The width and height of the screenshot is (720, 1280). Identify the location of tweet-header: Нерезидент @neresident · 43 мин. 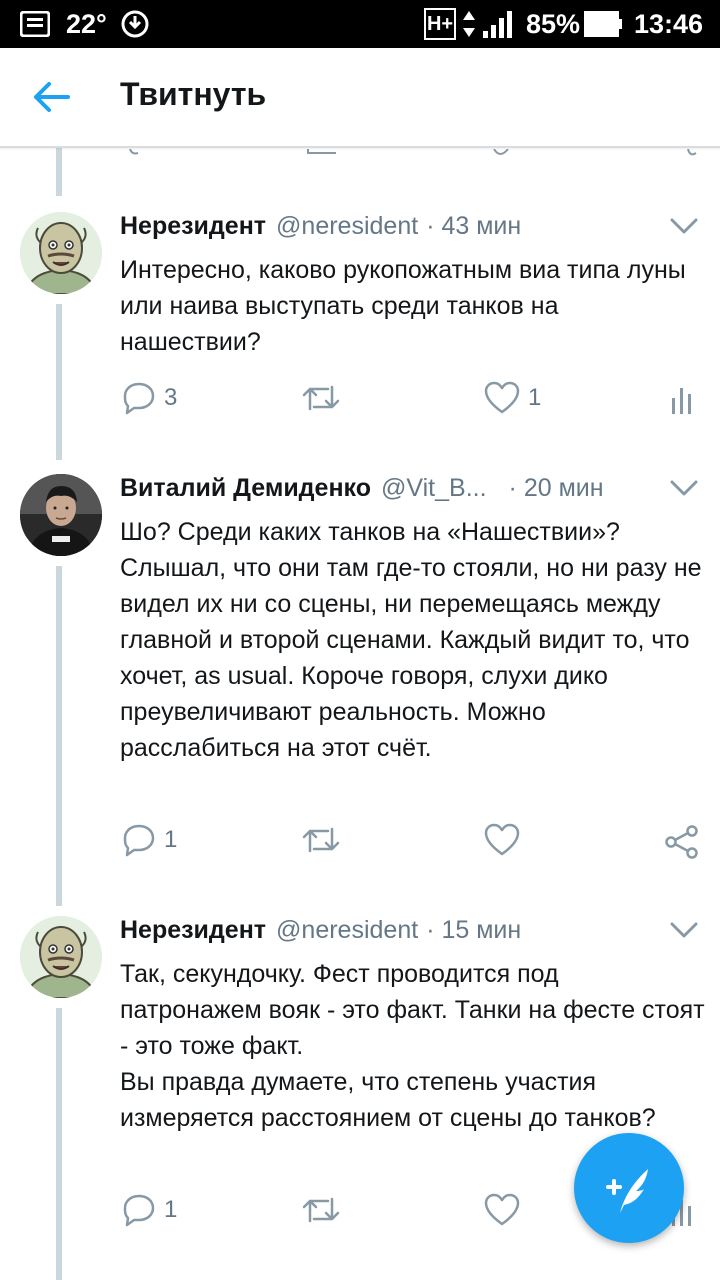
(400, 230).